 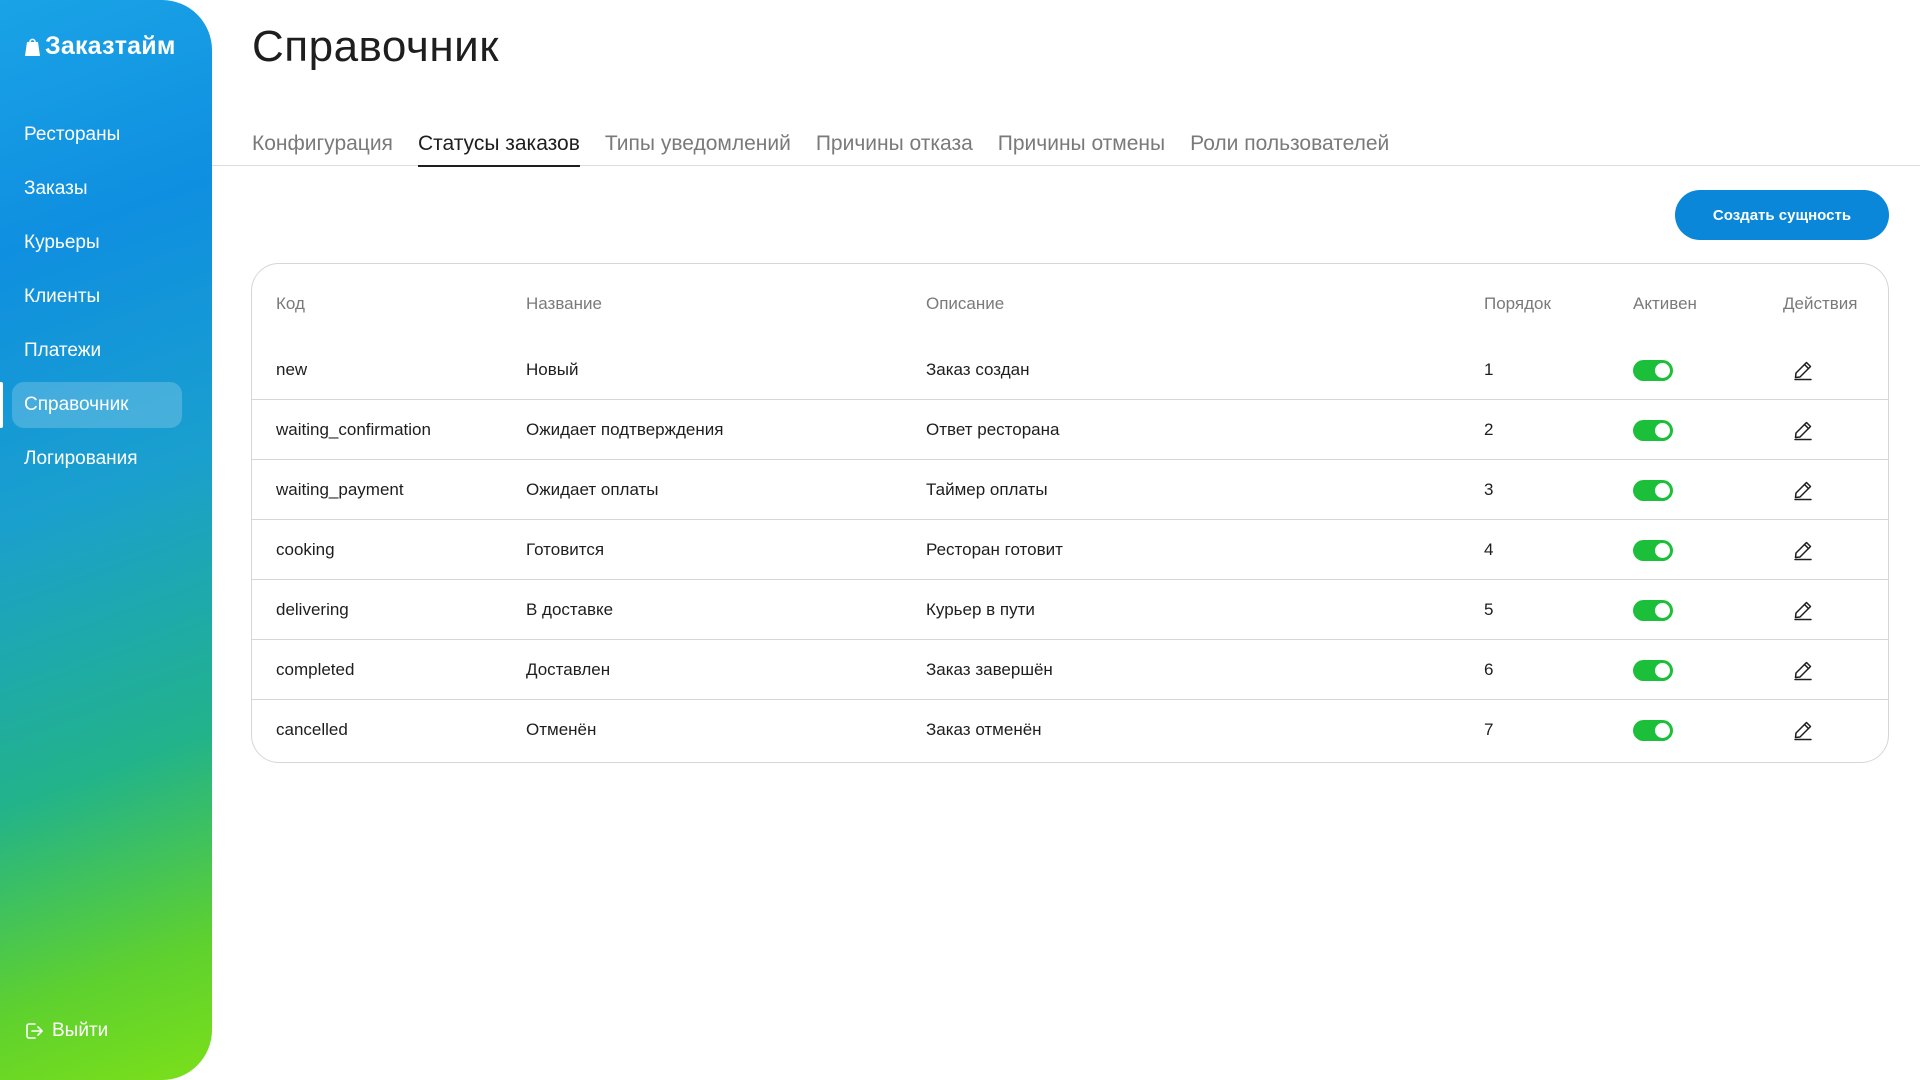 I want to click on tab-user-roles: Роли пользователей, so click(x=1289, y=147).